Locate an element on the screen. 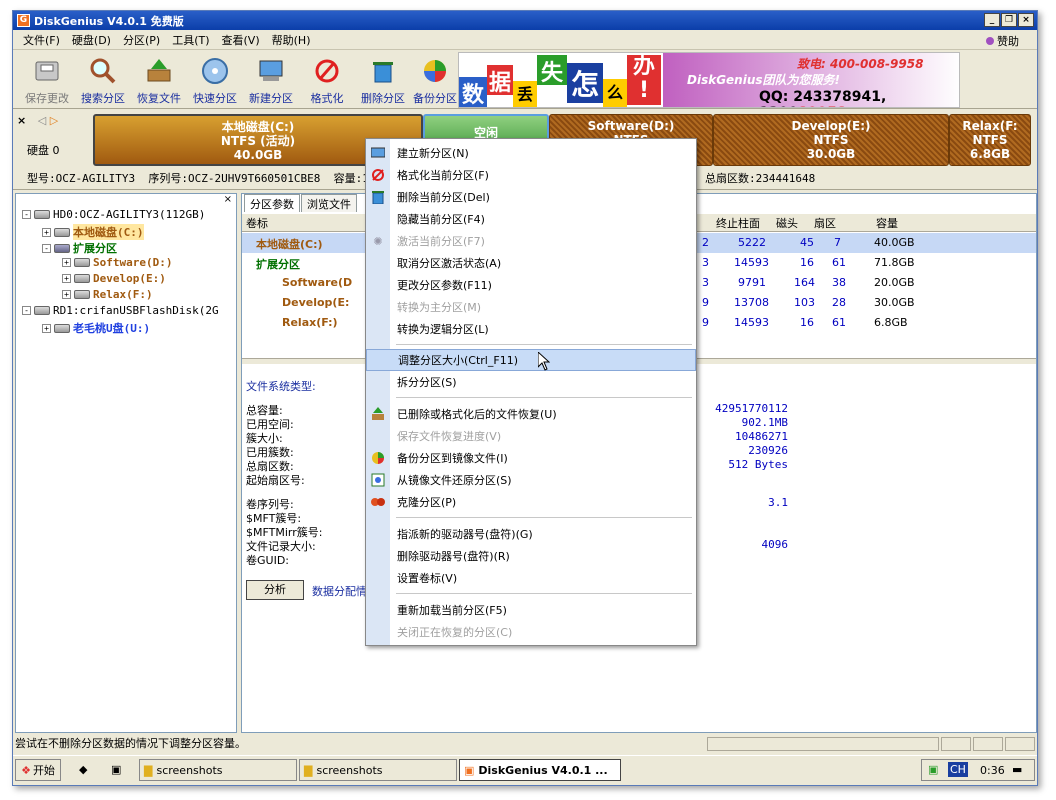 Image resolution: width=1056 pixels, height=800 pixels. quicklaunch-eraser-icon: ◆ is located at coordinates (83, 769).